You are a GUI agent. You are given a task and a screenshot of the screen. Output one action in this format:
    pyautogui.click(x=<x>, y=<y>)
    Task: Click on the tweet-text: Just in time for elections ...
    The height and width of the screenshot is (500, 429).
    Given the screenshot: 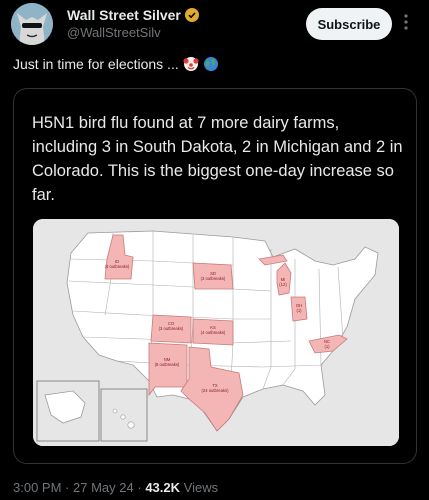 What is the action you would take?
    pyautogui.click(x=116, y=64)
    